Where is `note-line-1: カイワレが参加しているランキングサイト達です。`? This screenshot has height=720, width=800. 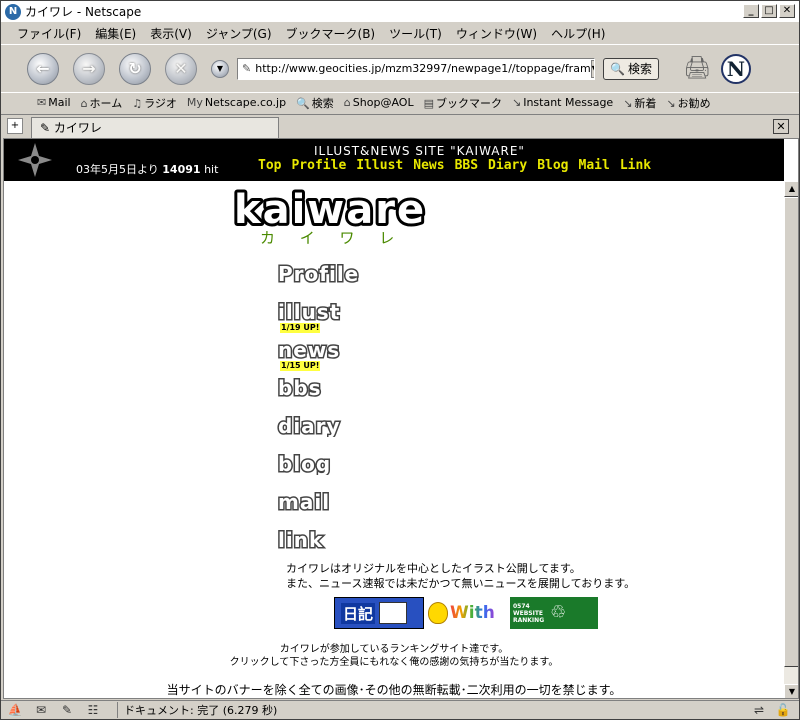 note-line-1: カイワレが参加しているランキングサイト達です。 is located at coordinates (394, 649).